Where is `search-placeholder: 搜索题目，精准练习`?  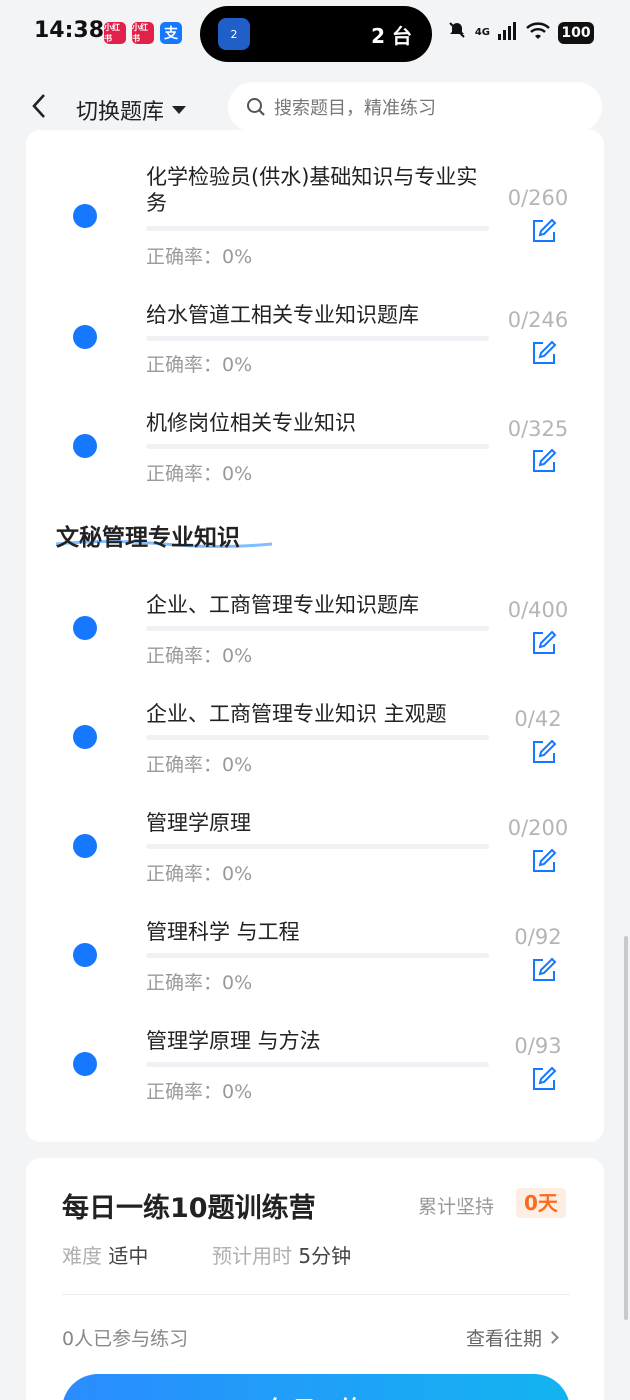
search-placeholder: 搜索题目，精准练习 is located at coordinates (355, 108).